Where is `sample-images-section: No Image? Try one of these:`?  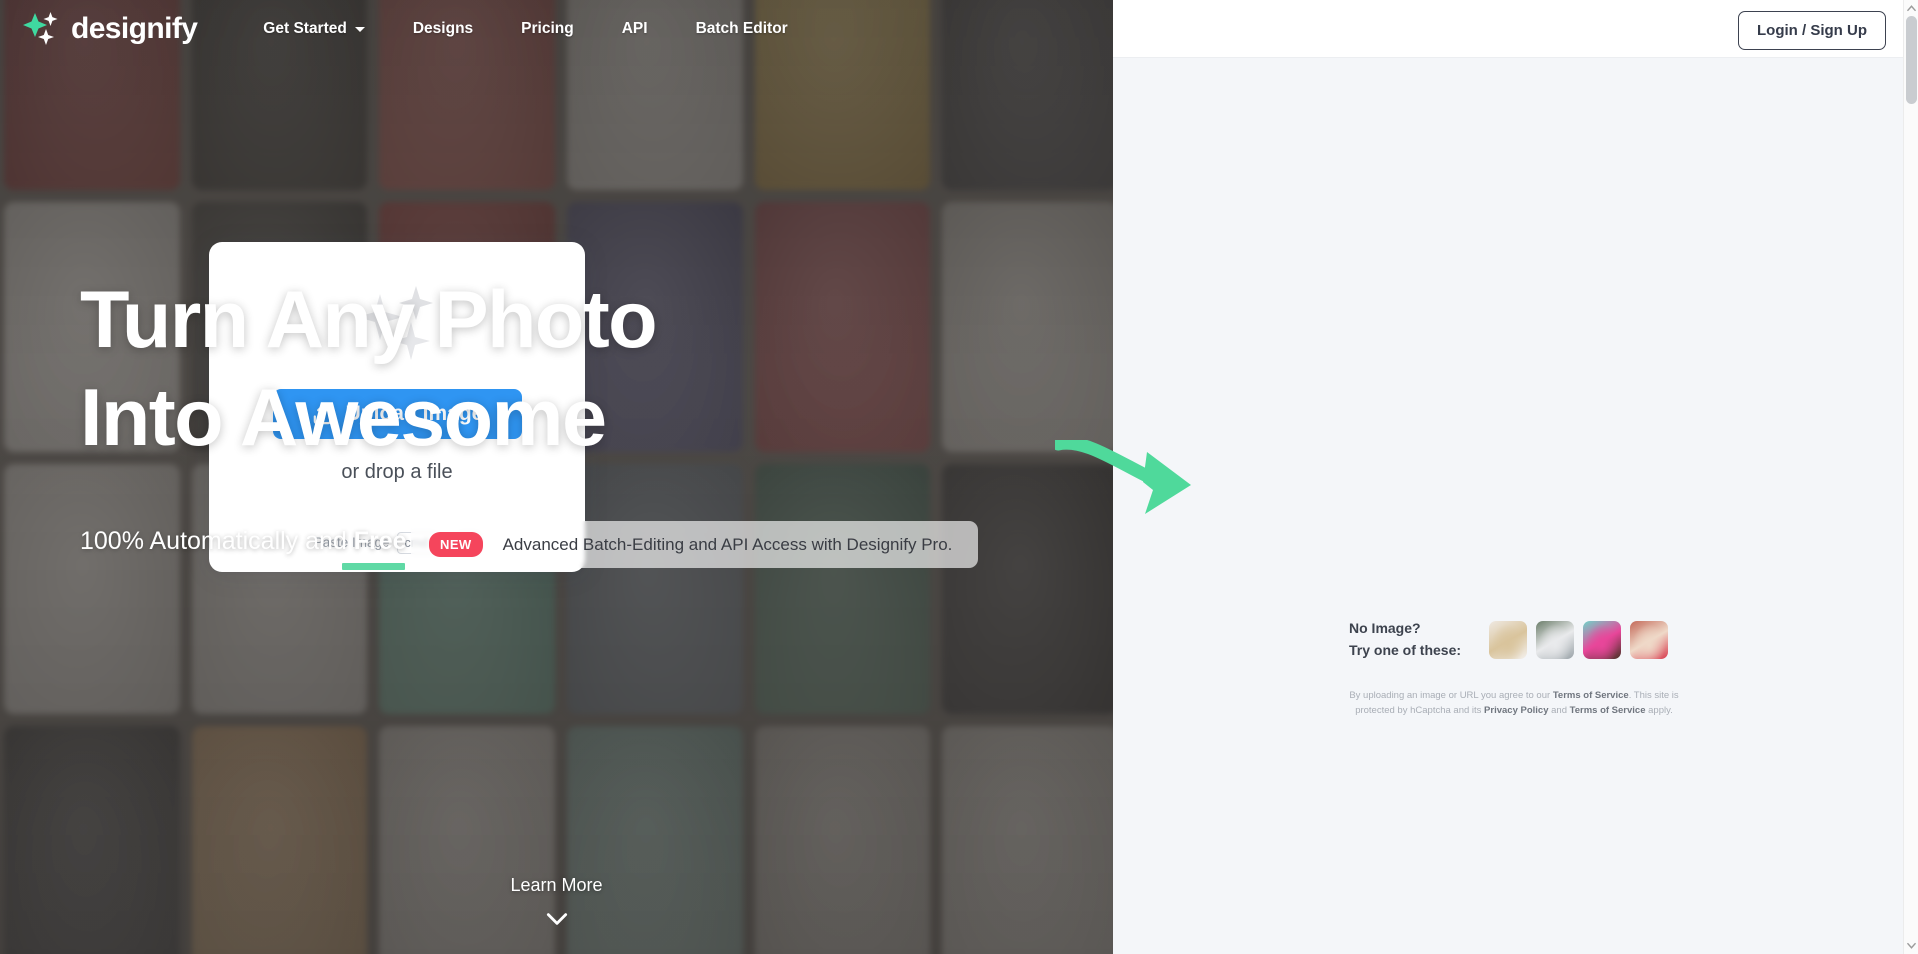
sample-images-section: No Image? Try one of these: is located at coordinates (1509, 639).